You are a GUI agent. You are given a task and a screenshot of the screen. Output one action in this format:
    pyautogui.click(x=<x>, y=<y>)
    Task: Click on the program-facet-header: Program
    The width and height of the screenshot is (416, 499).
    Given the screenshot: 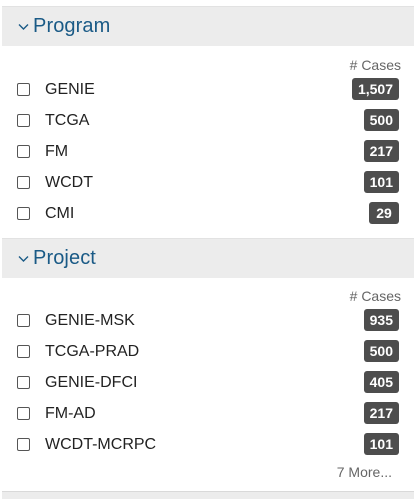 What is the action you would take?
    pyautogui.click(x=208, y=26)
    